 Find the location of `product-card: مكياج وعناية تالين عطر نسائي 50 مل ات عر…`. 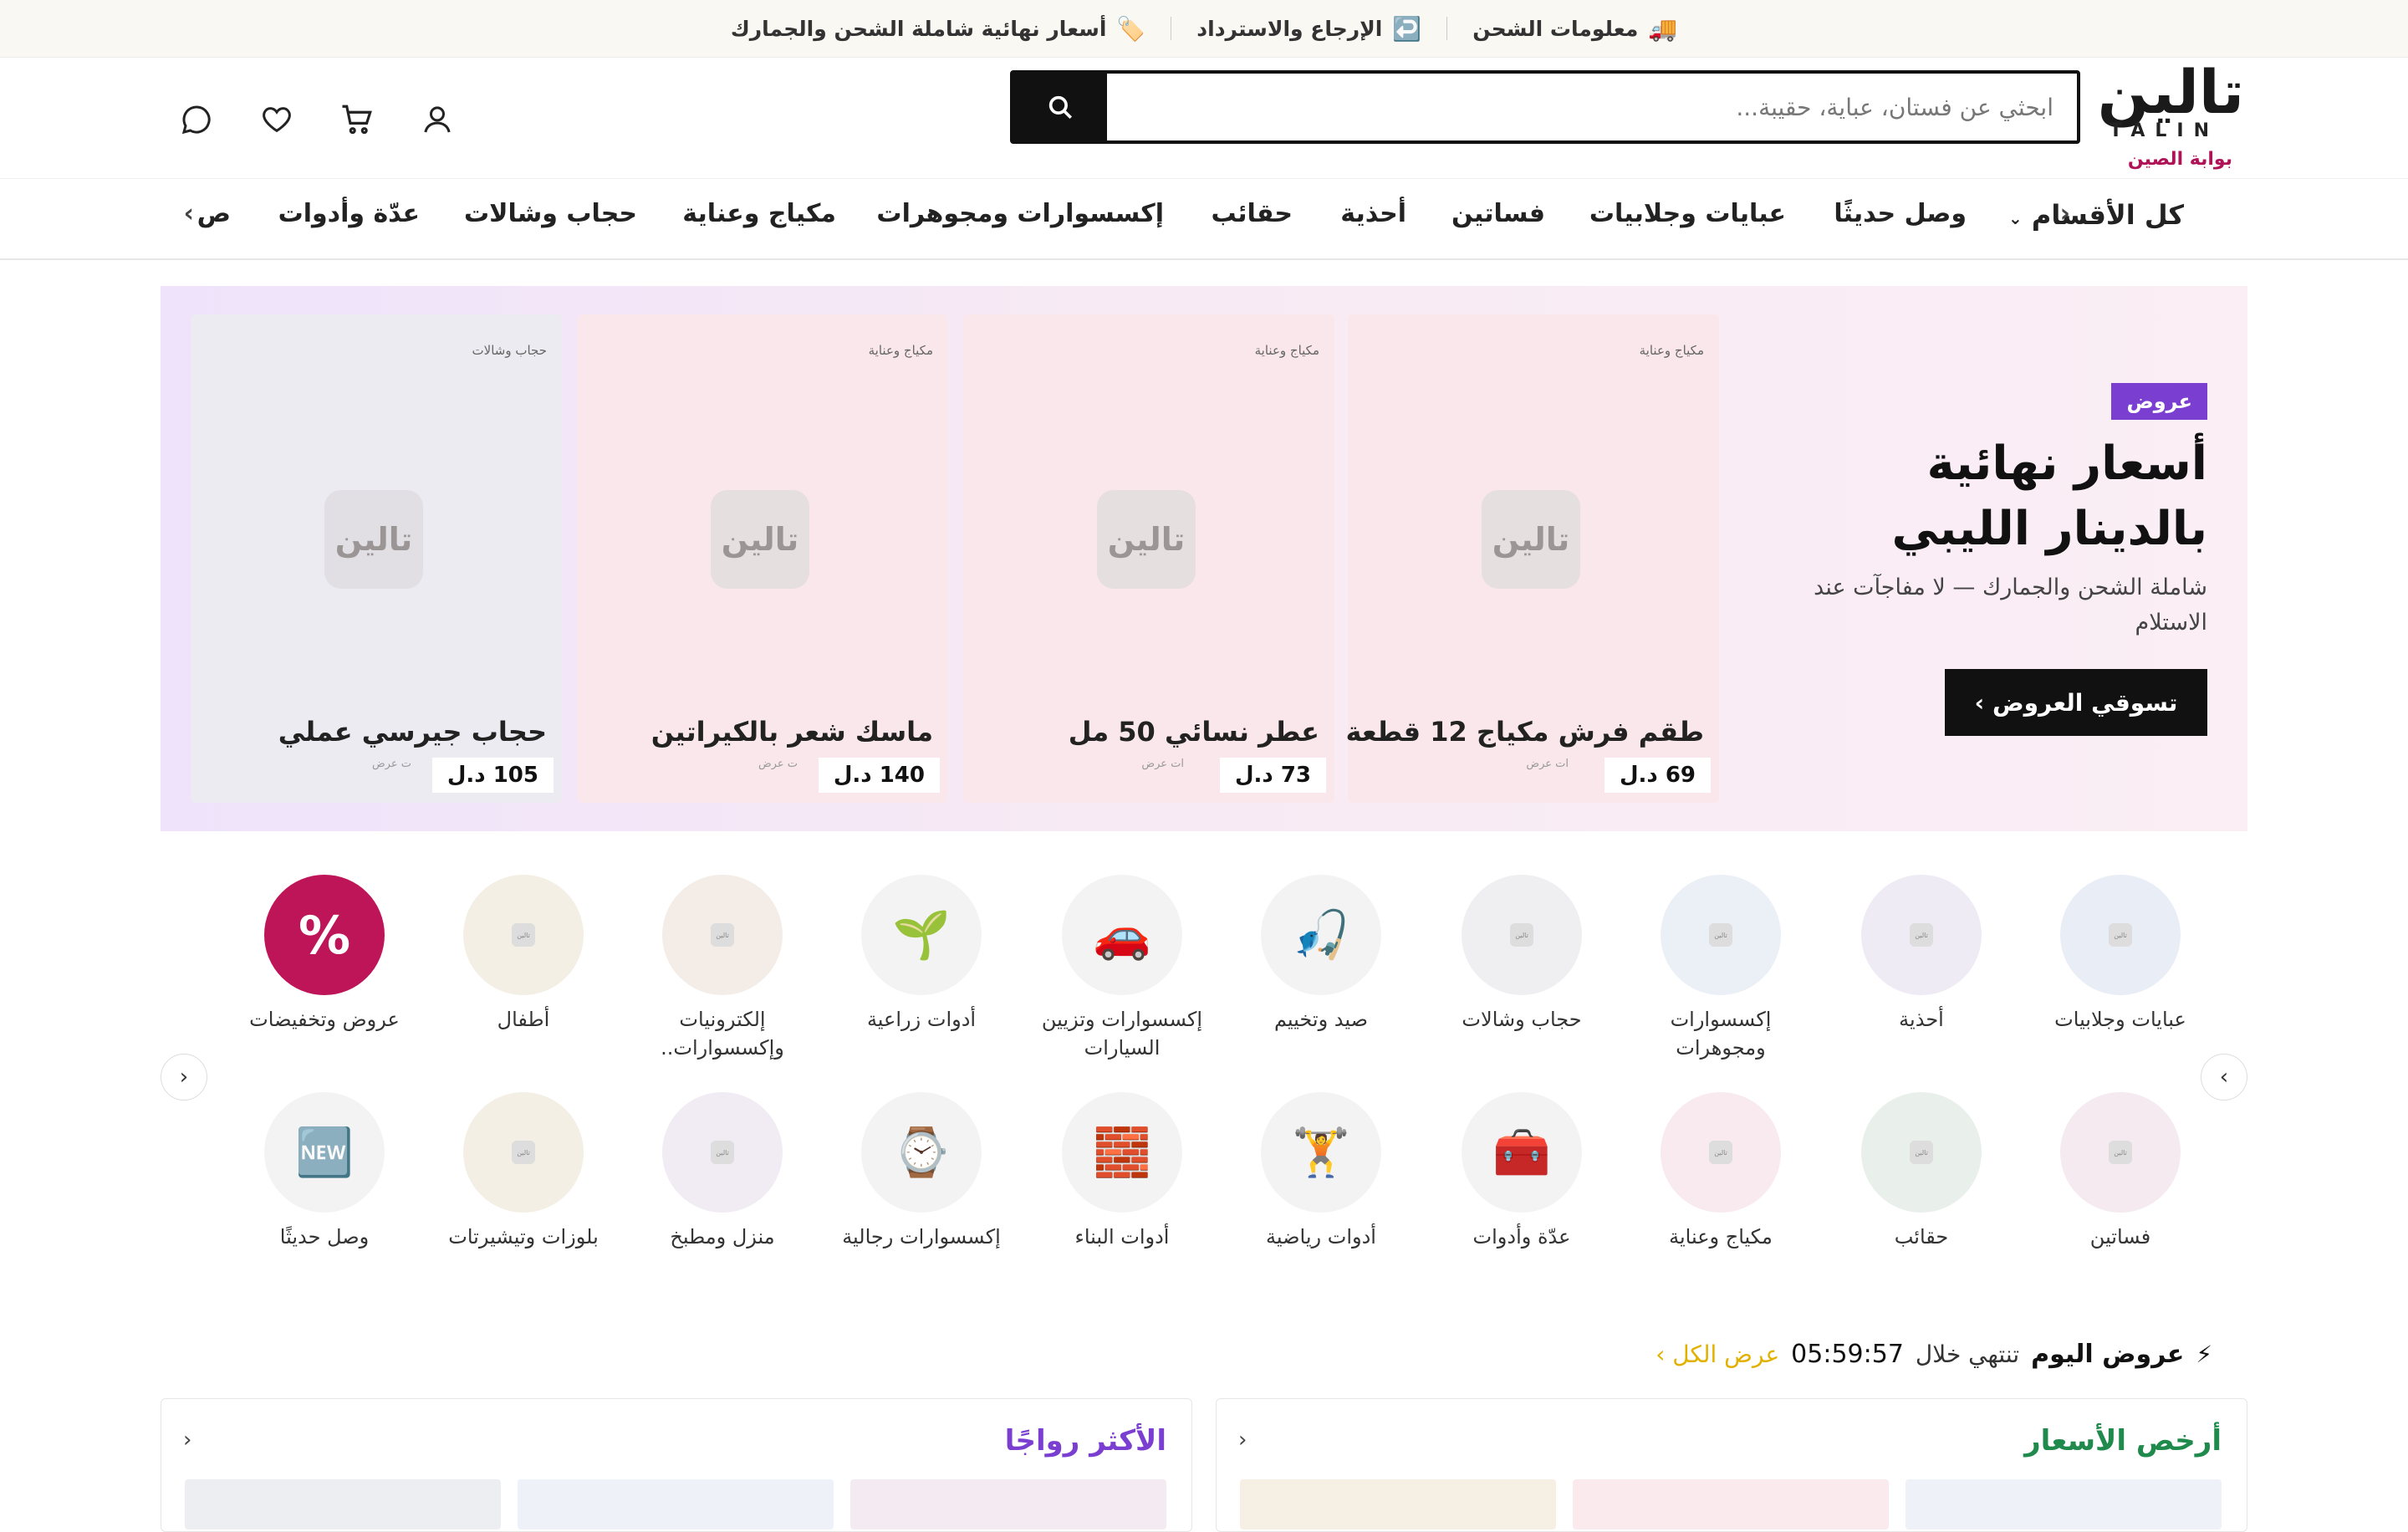

product-card: مكياج وعناية تالين عطر نسائي 50 مل ات عر… is located at coordinates (1148, 558).